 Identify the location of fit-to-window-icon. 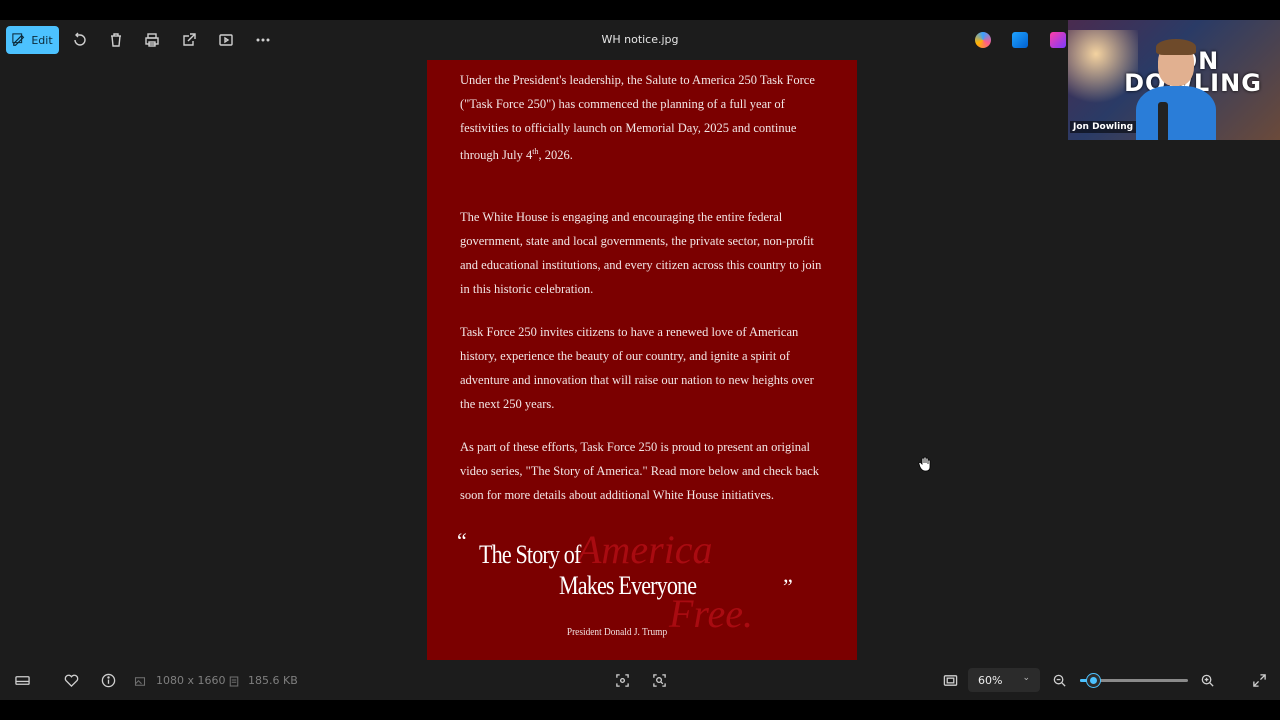
(950, 680).